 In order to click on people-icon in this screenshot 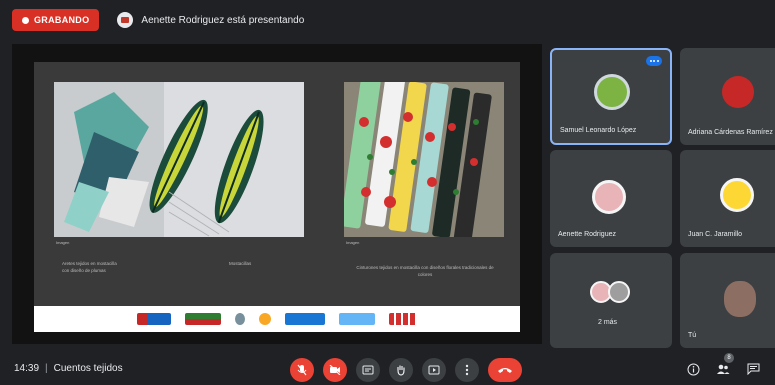, I will do `click(723, 369)`.